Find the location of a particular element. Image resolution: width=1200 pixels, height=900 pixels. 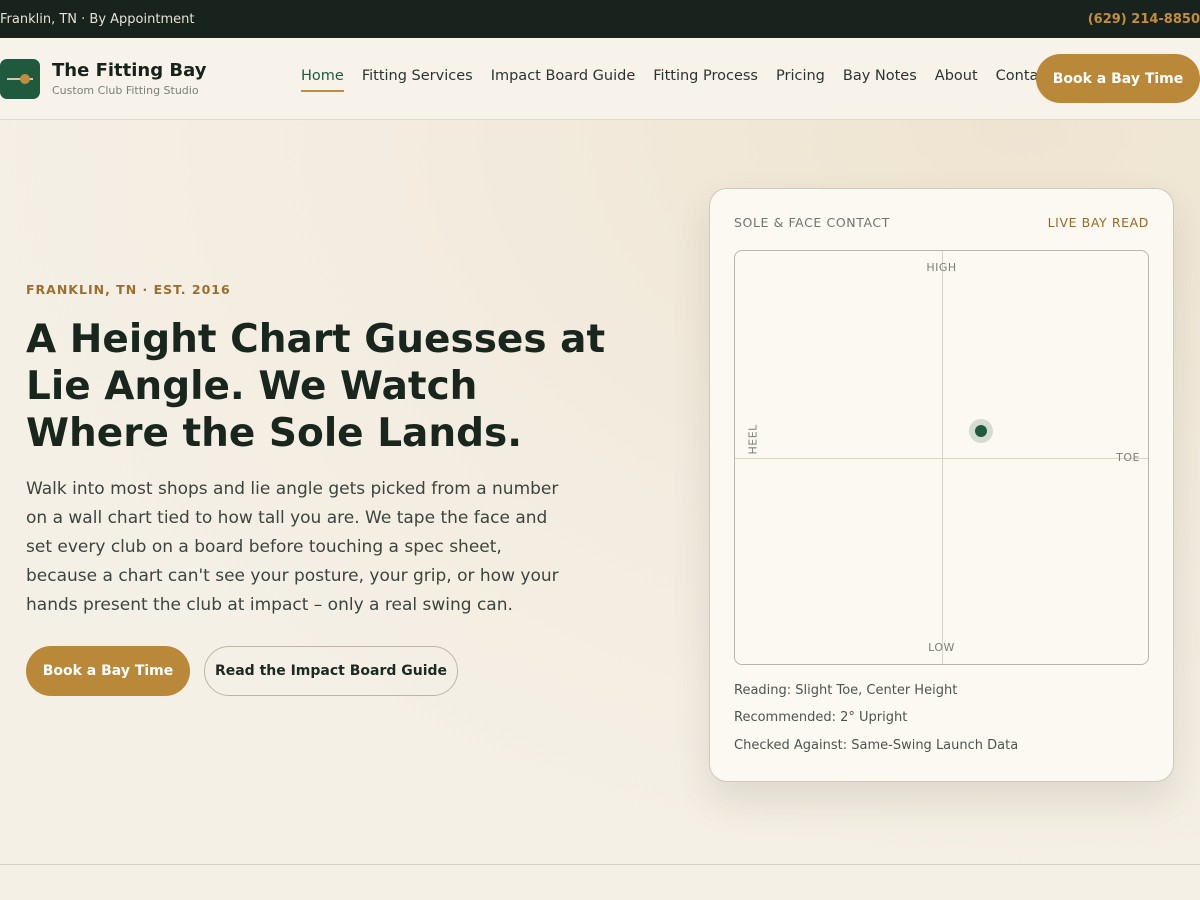

nav-pricing: Pricing is located at coordinates (800, 80).